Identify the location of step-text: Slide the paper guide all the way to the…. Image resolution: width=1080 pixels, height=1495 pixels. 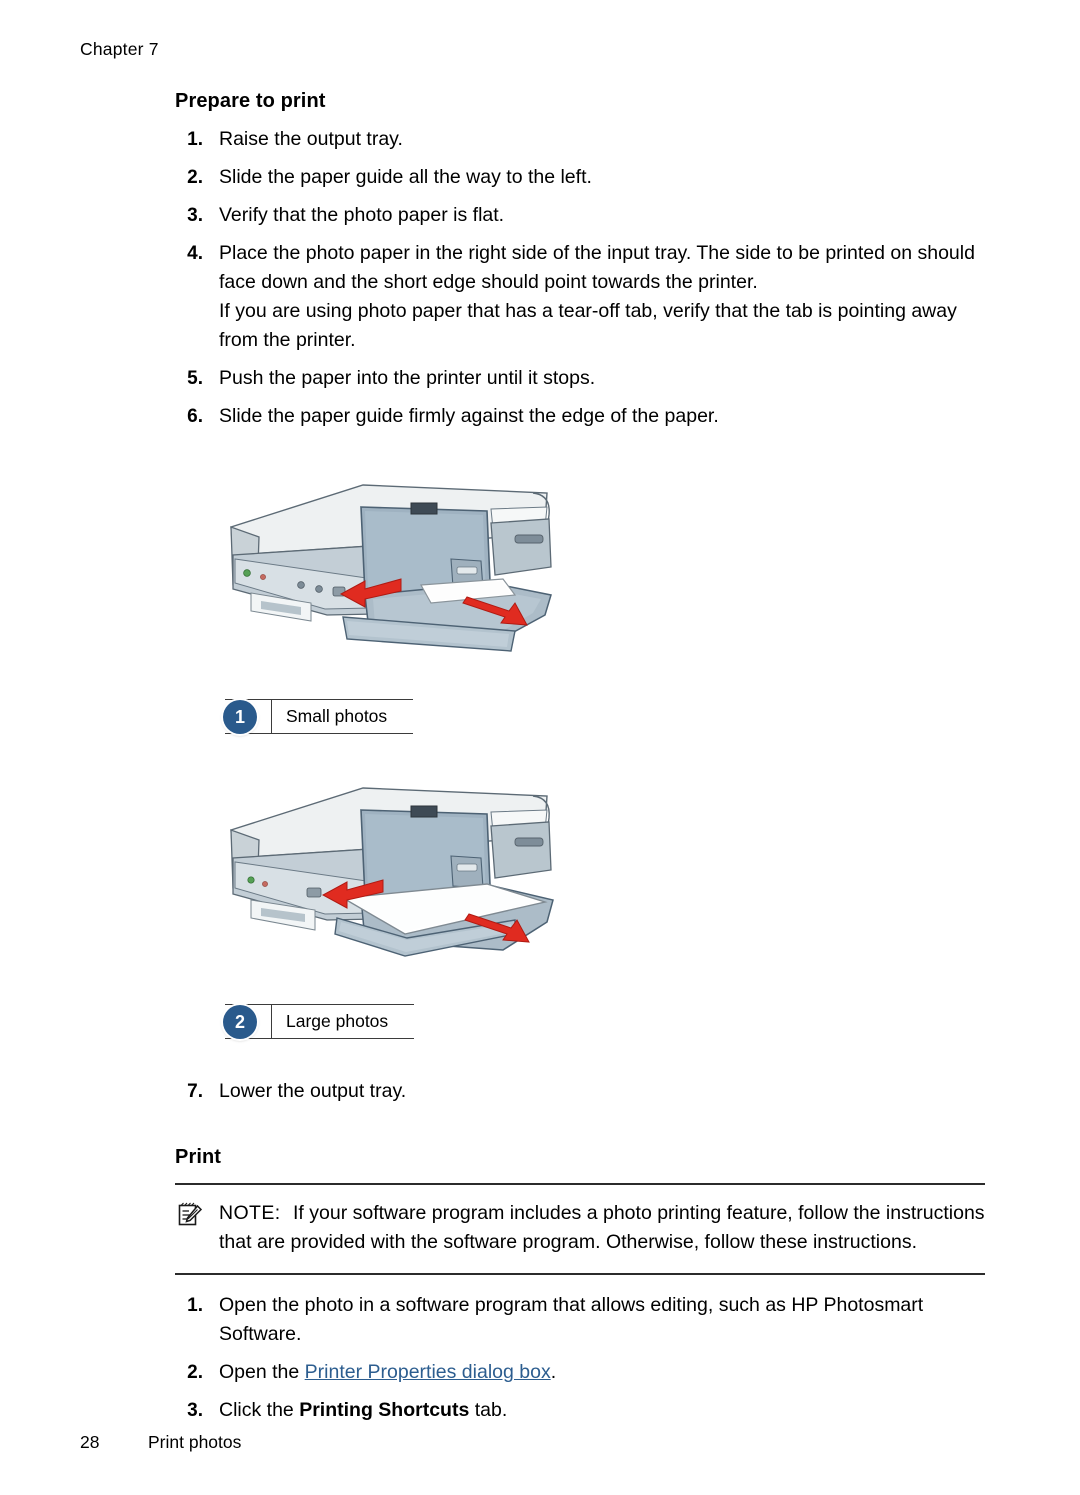
(405, 177).